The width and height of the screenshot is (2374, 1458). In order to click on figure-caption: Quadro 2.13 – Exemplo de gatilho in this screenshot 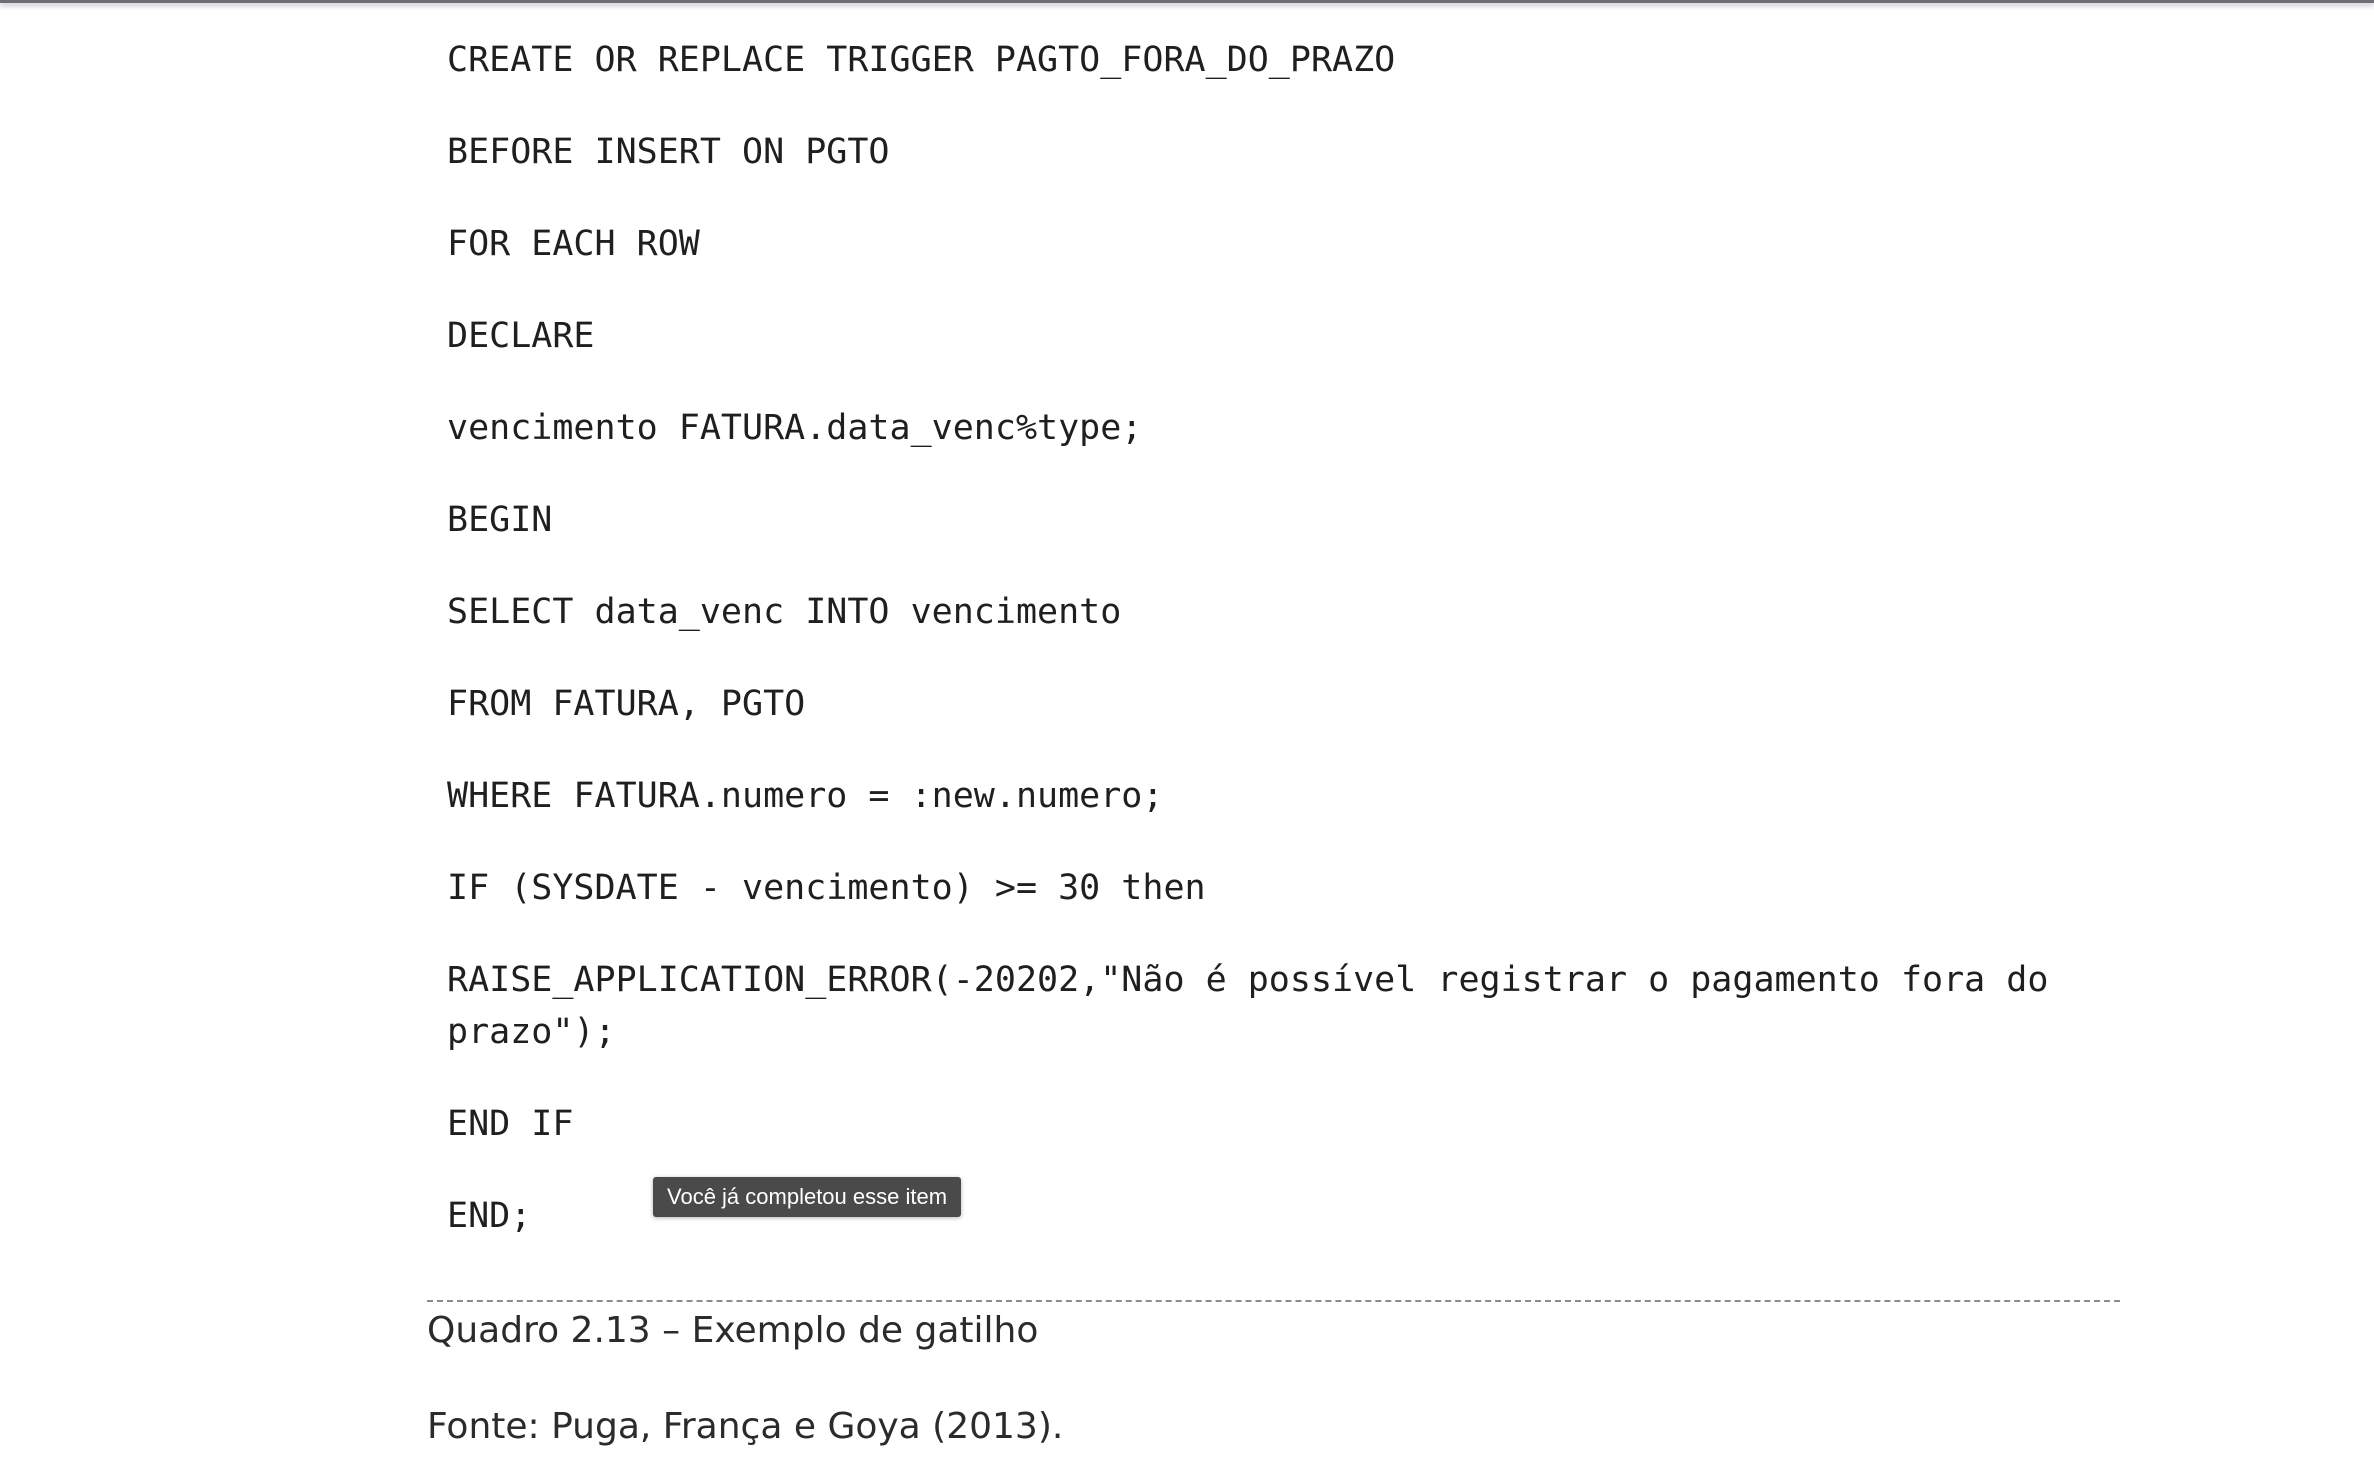, I will do `click(733, 1330)`.